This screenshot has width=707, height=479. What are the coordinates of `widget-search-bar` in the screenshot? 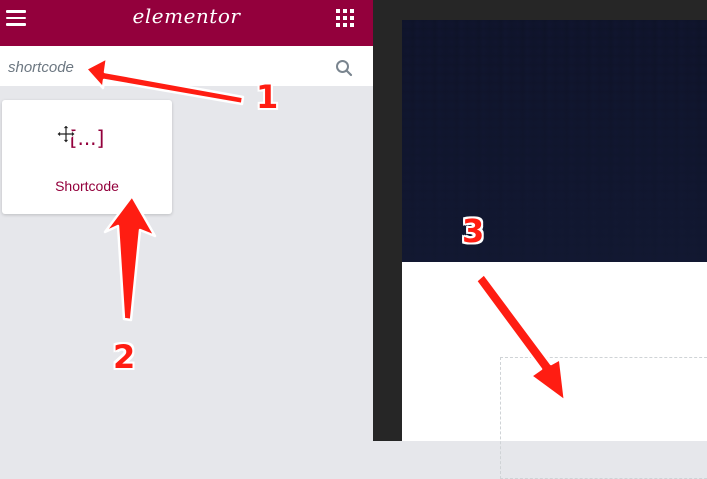 It's located at (186, 66).